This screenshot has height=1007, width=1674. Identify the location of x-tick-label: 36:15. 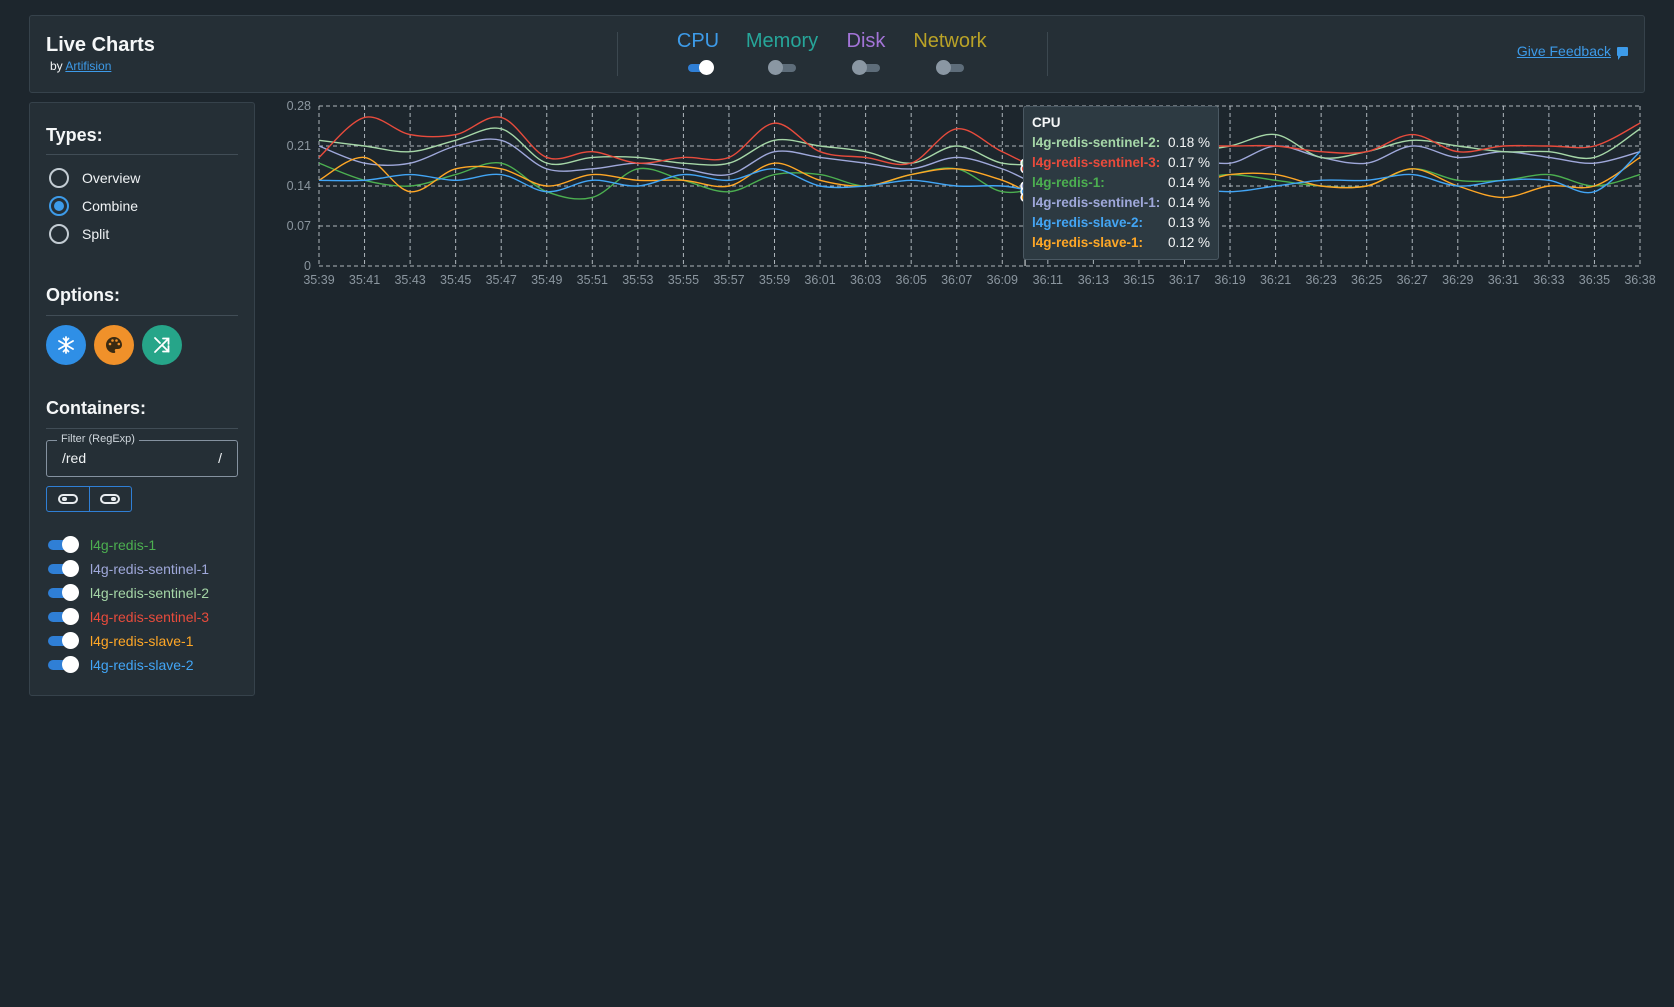
(1138, 280).